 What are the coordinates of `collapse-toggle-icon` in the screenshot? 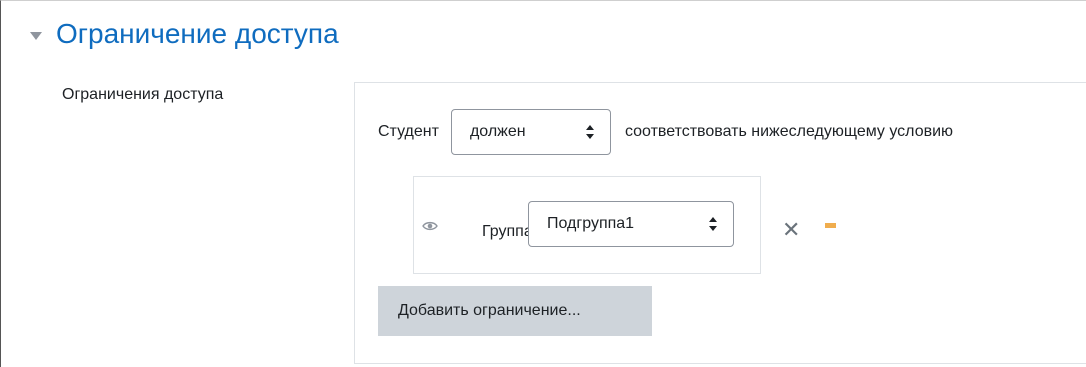 It's located at (36, 36).